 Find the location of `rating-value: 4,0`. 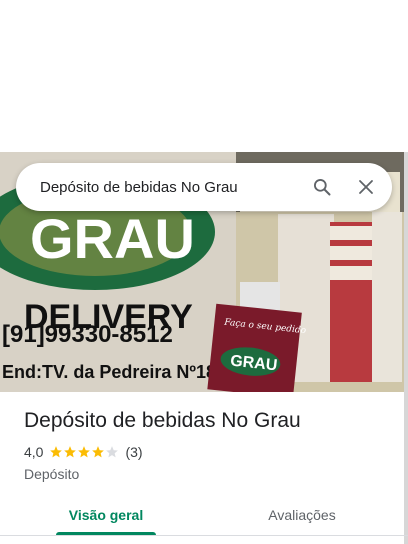

rating-value: 4,0 is located at coordinates (34, 452).